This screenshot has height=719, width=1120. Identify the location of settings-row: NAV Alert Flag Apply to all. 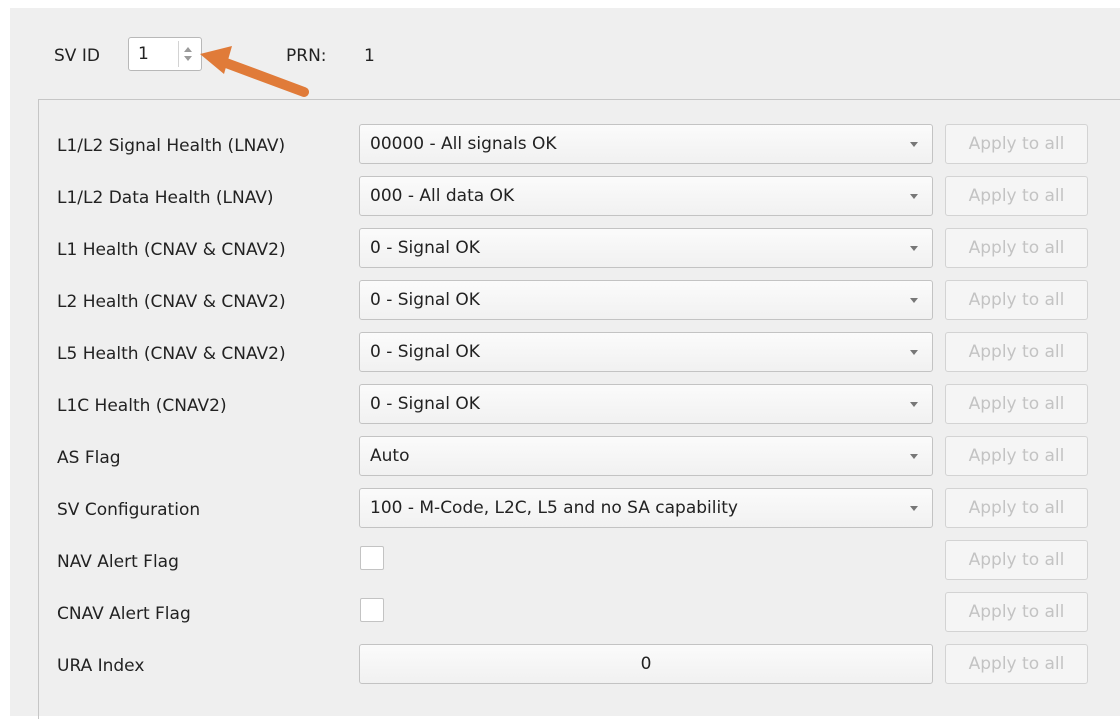
(560, 562).